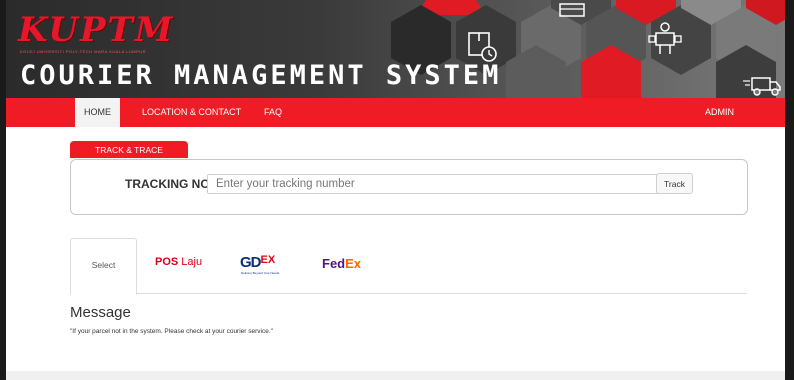 Image resolution: width=794 pixels, height=380 pixels. What do you see at coordinates (103, 266) in the screenshot?
I see `tab-select: Select` at bounding box center [103, 266].